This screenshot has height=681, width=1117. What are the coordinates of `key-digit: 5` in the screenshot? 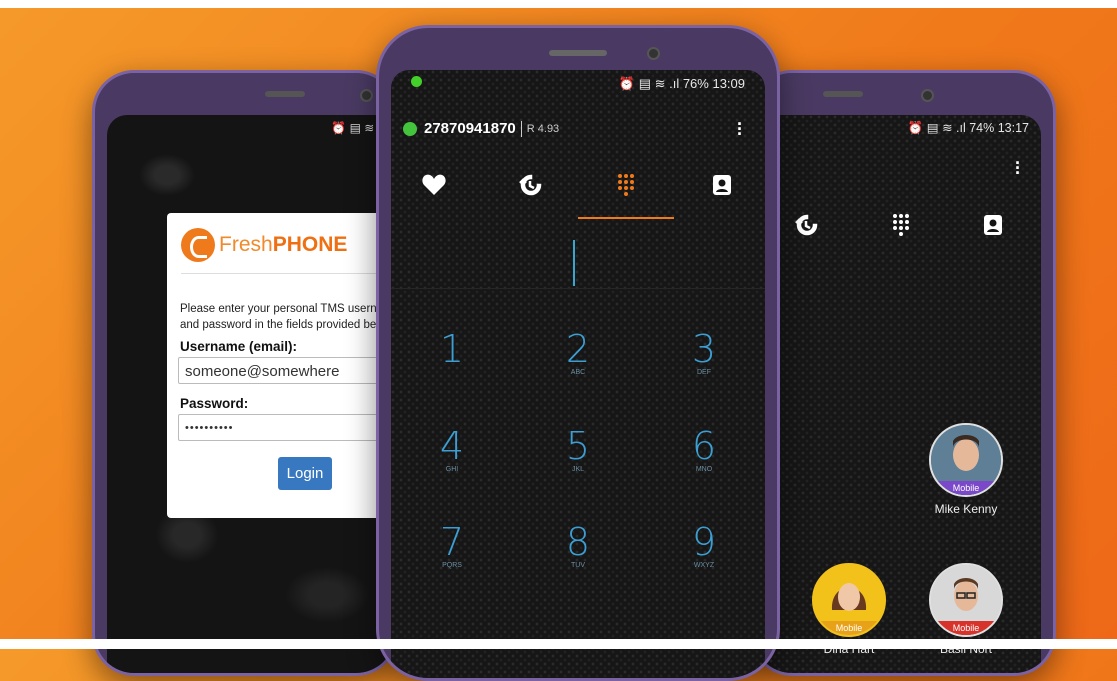 It's located at (578, 446).